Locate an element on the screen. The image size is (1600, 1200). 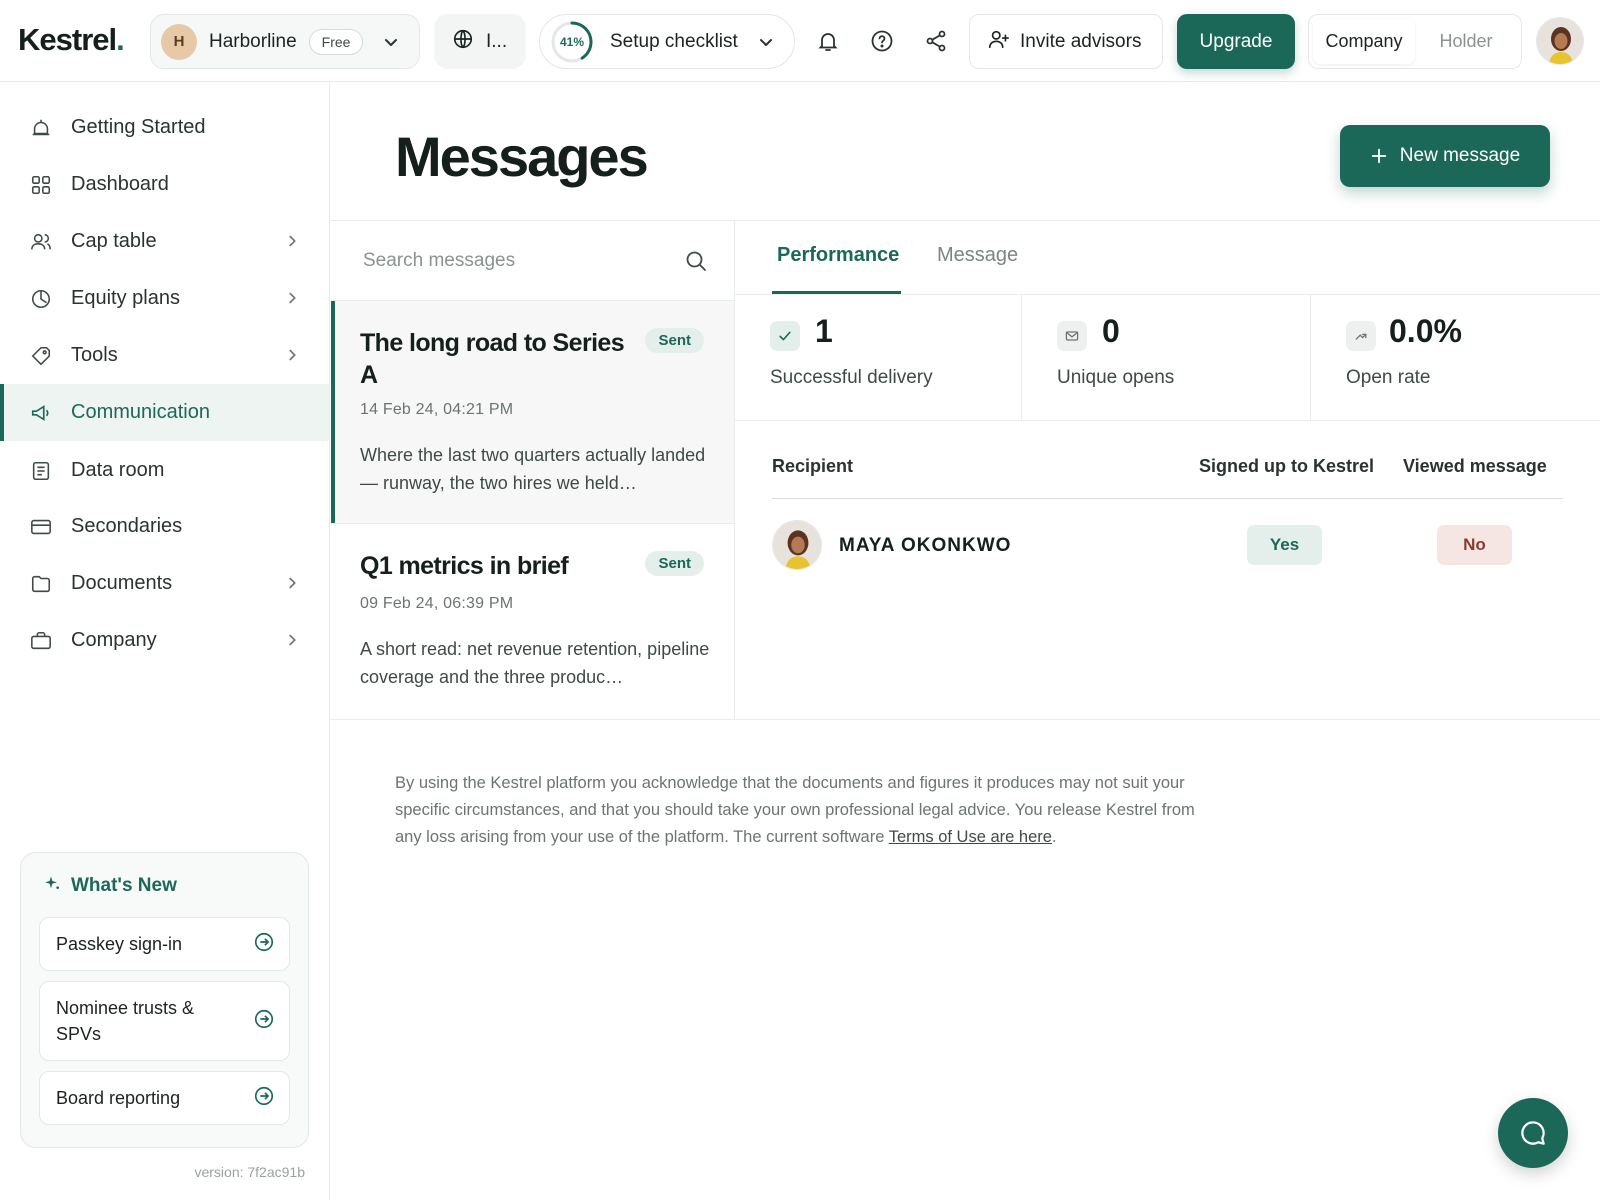
setup-progress-label: 41% is located at coordinates (572, 41).